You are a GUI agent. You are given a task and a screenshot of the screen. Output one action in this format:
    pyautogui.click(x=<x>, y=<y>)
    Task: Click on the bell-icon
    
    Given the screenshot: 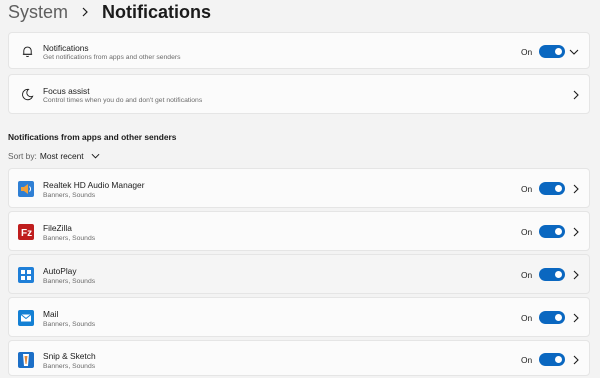 What is the action you would take?
    pyautogui.click(x=27, y=51)
    